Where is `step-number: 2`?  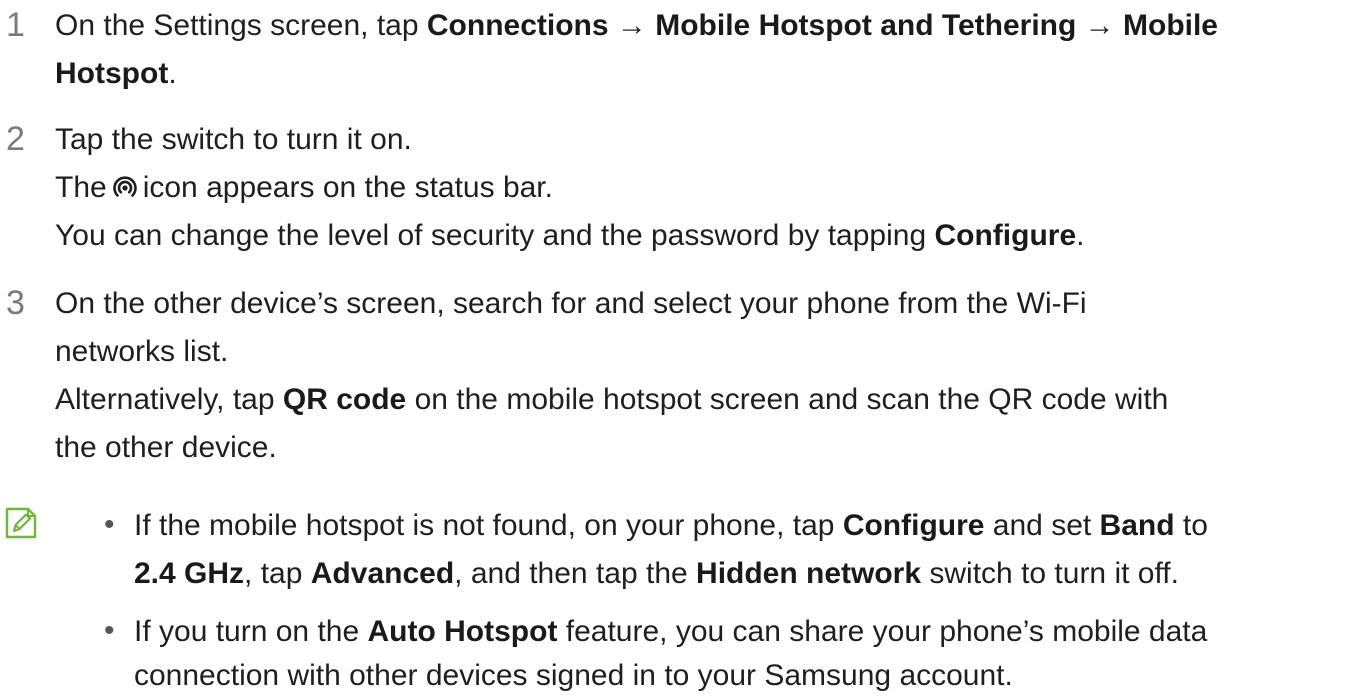
step-number: 2 is located at coordinates (15, 139).